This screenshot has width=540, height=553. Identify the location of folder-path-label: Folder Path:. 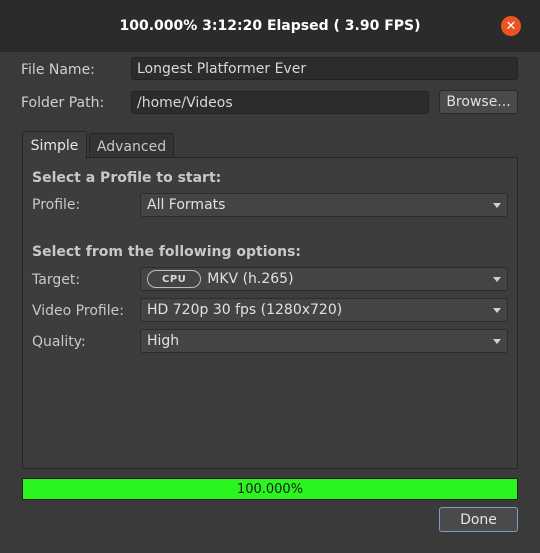
(63, 103).